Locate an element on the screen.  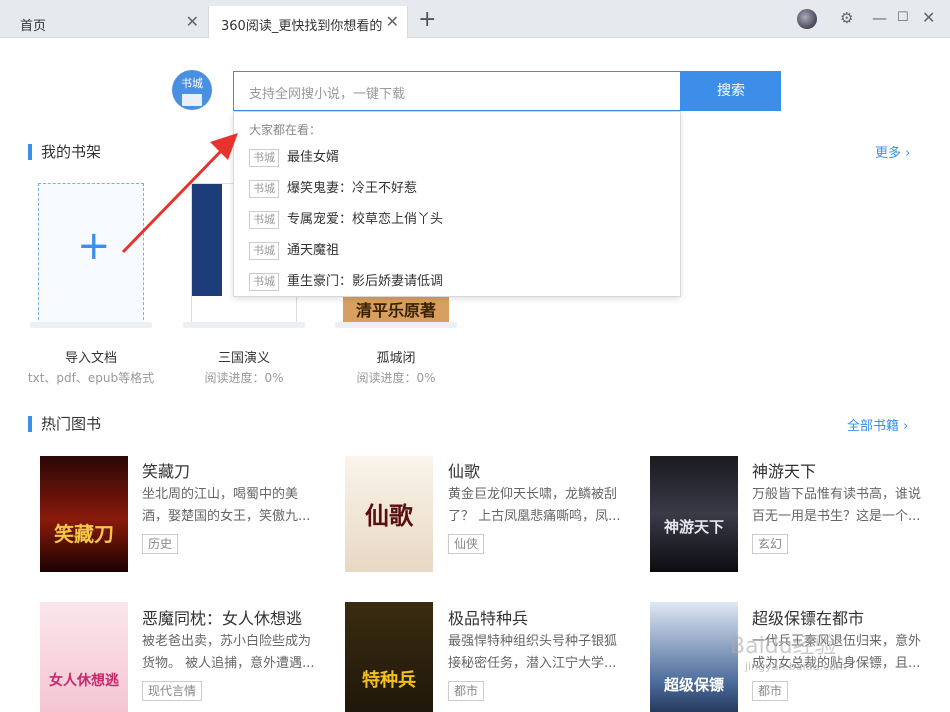
genre-tag: 历史 is located at coordinates (160, 544).